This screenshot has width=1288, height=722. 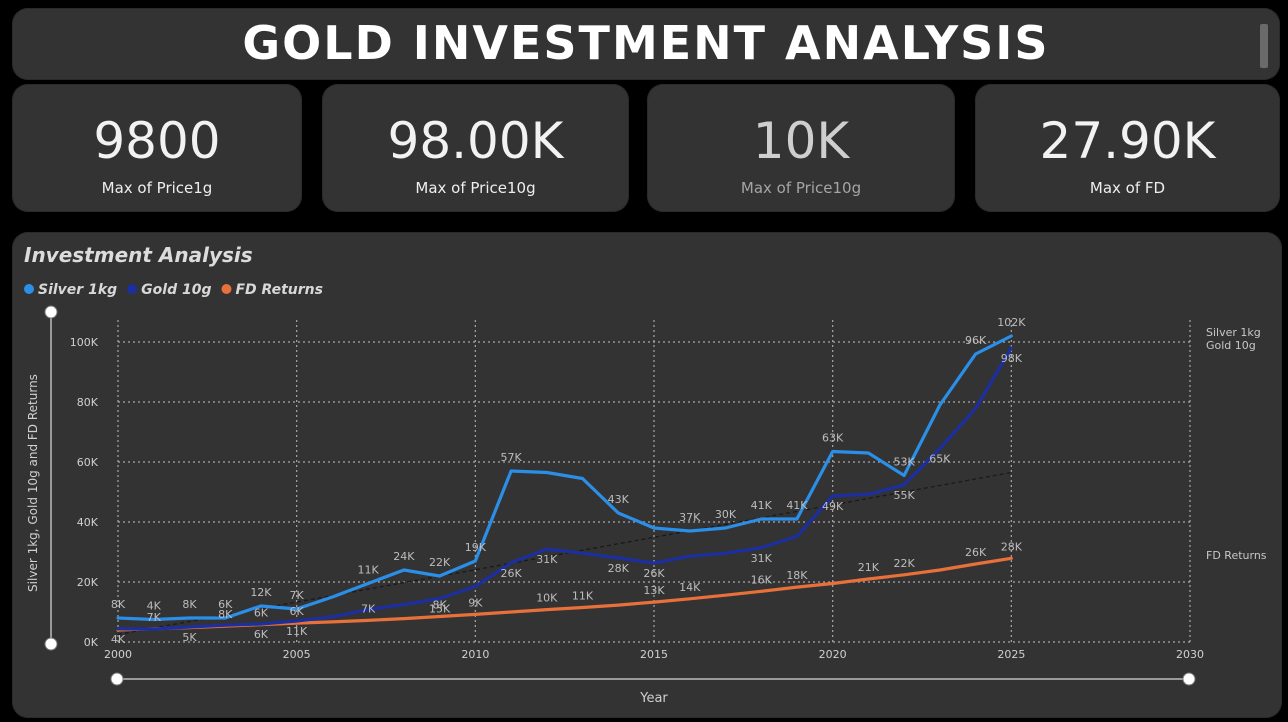 What do you see at coordinates (475, 602) in the screenshot?
I see `data-label: 9K` at bounding box center [475, 602].